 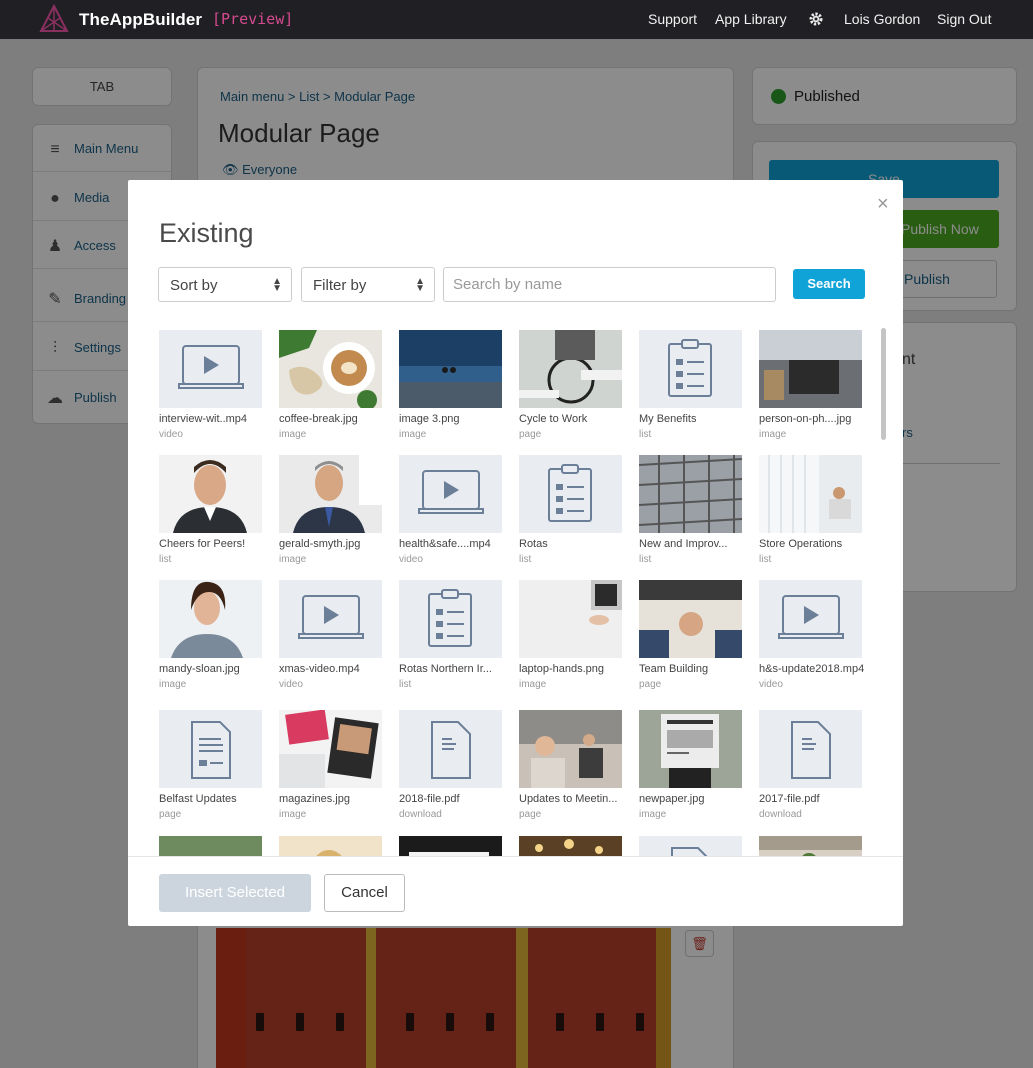 What do you see at coordinates (609, 284) in the screenshot?
I see `search-input` at bounding box center [609, 284].